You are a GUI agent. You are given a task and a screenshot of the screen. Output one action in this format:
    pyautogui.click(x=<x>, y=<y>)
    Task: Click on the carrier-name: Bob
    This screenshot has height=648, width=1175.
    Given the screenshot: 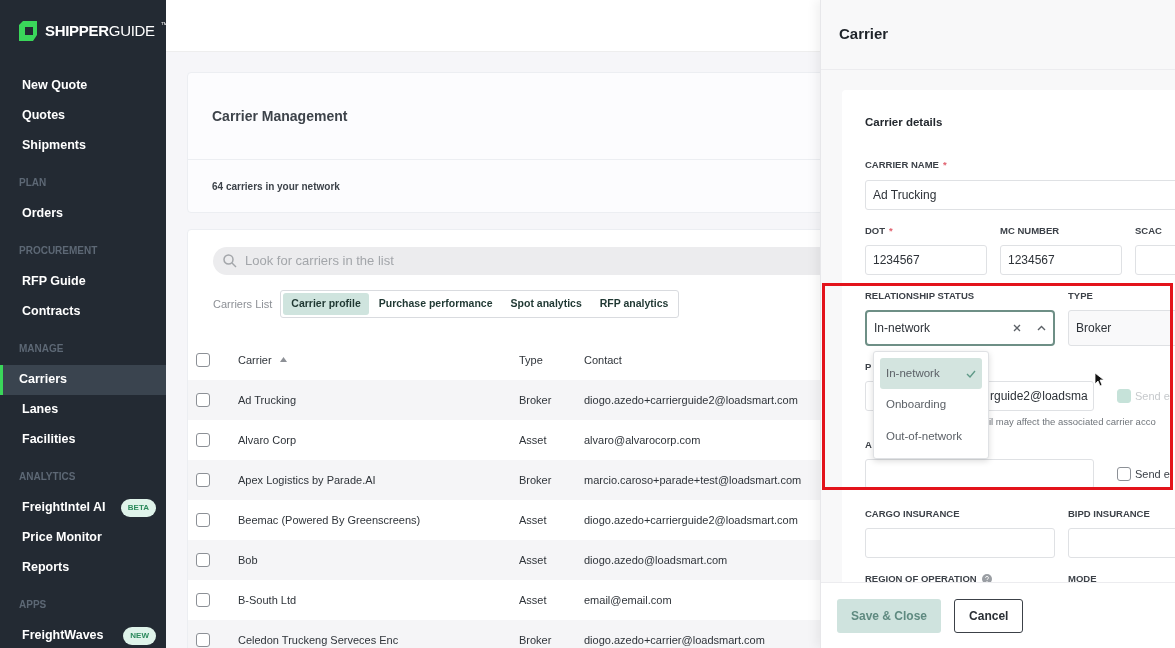 What is the action you would take?
    pyautogui.click(x=248, y=559)
    